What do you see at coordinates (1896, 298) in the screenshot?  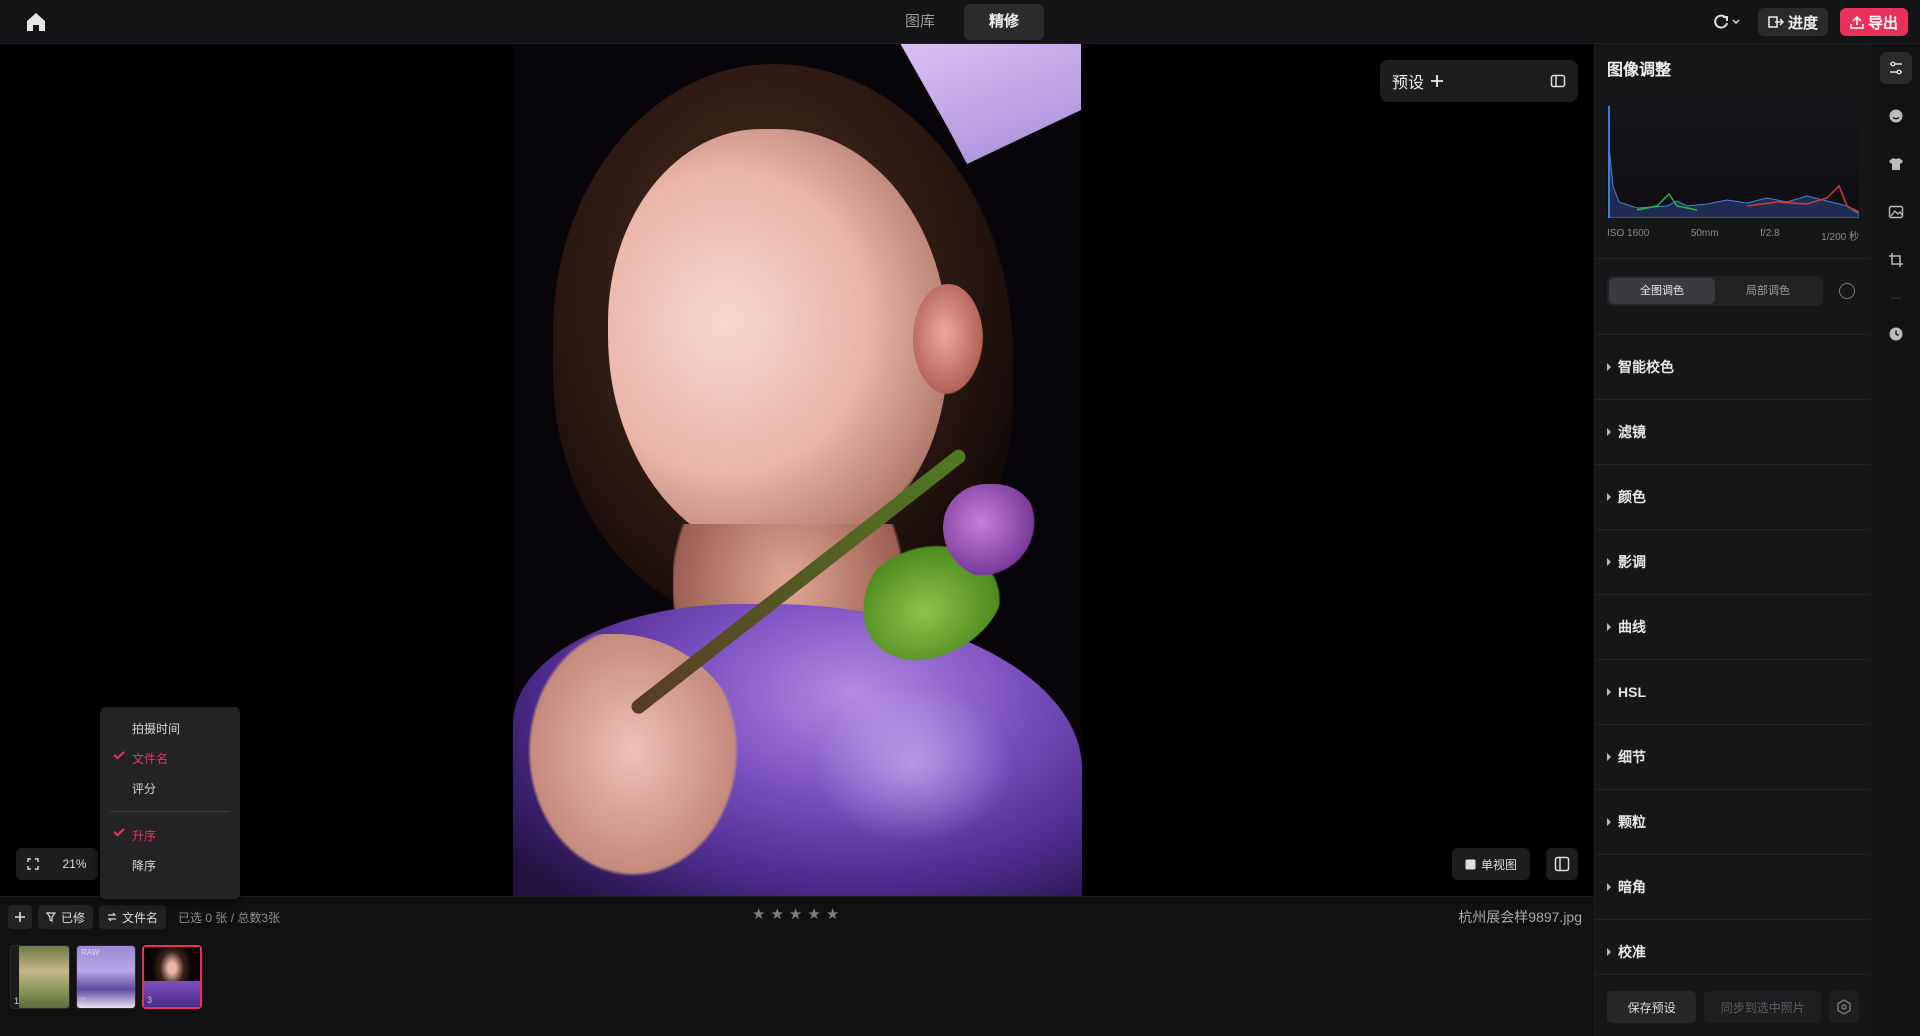 I see `separator` at bounding box center [1896, 298].